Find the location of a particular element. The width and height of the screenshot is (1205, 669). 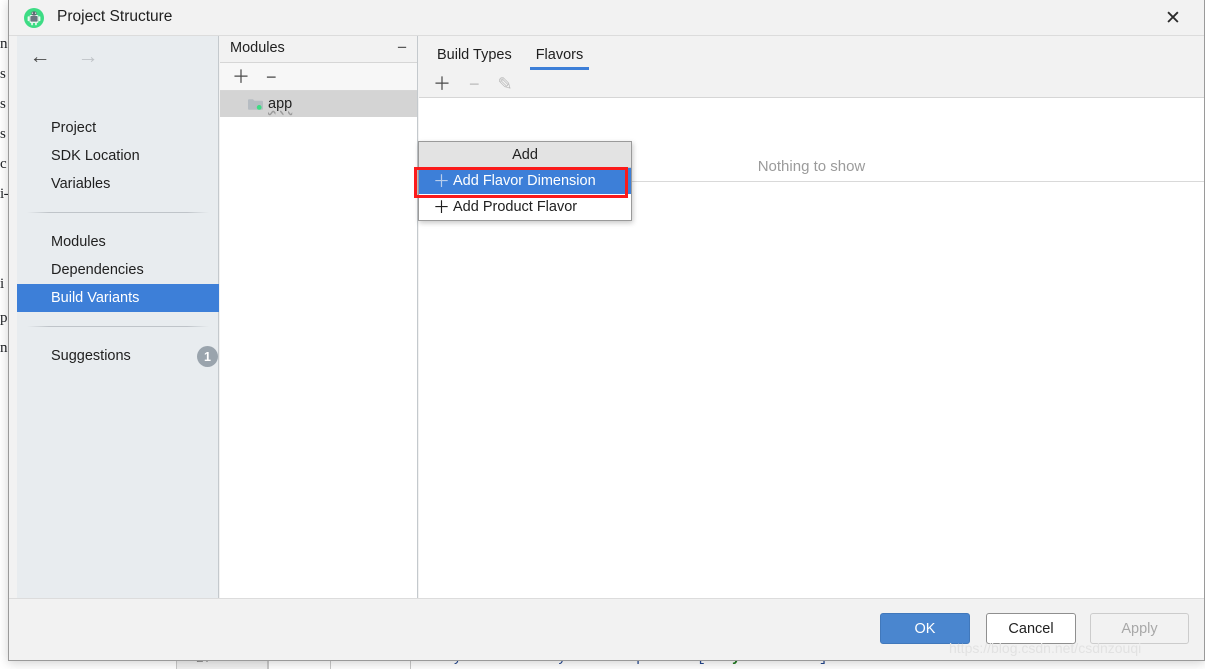

close-icon: ✕ is located at coordinates (1173, 18).